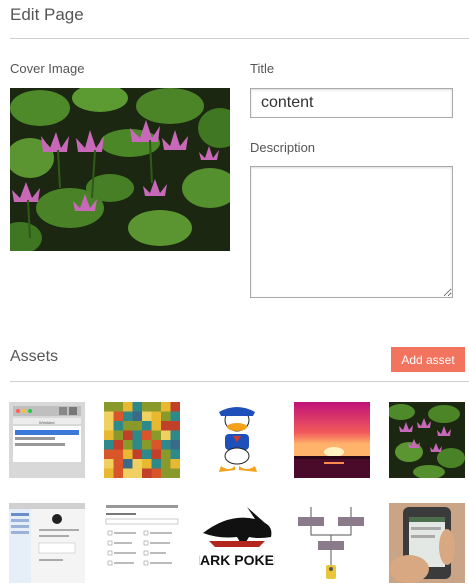  I want to click on asset-thumbnail-admin-interface, so click(47, 543).